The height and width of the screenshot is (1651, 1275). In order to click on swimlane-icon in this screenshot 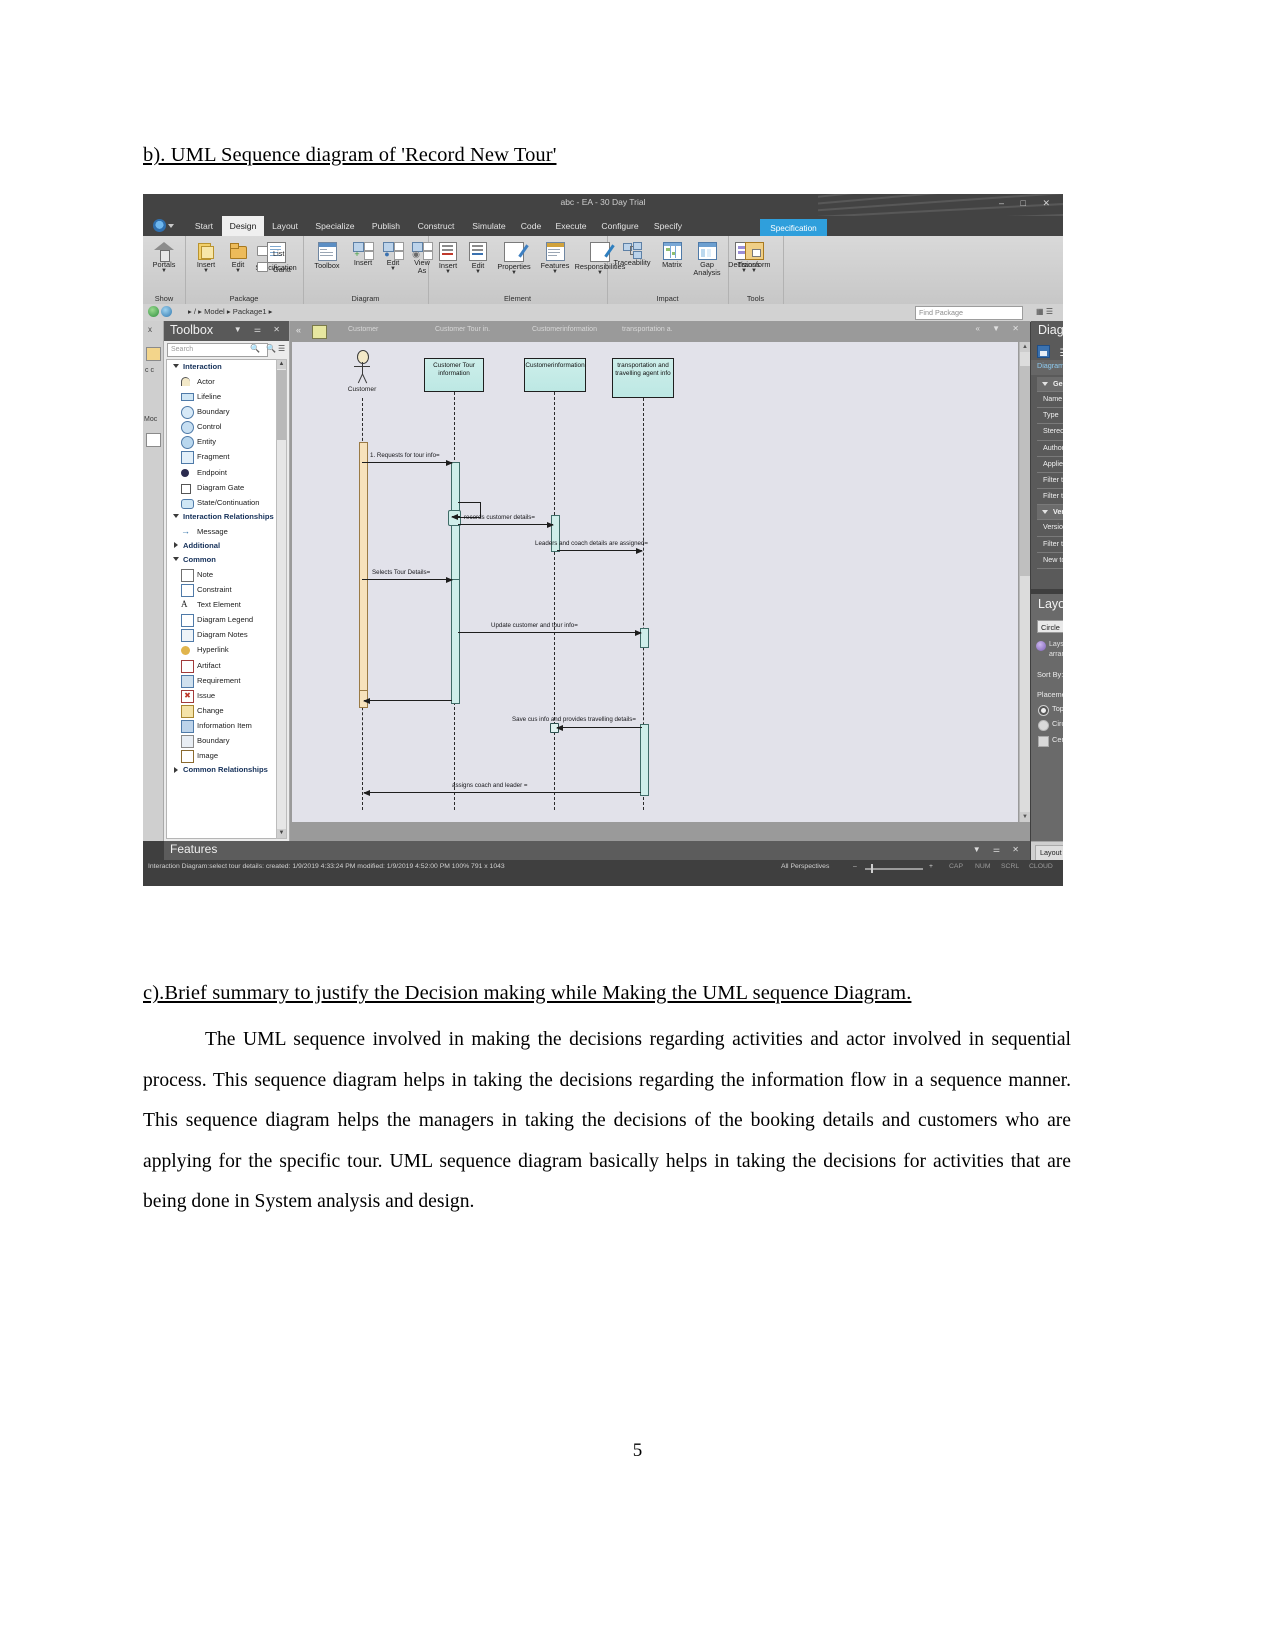, I will do `click(319, 332)`.